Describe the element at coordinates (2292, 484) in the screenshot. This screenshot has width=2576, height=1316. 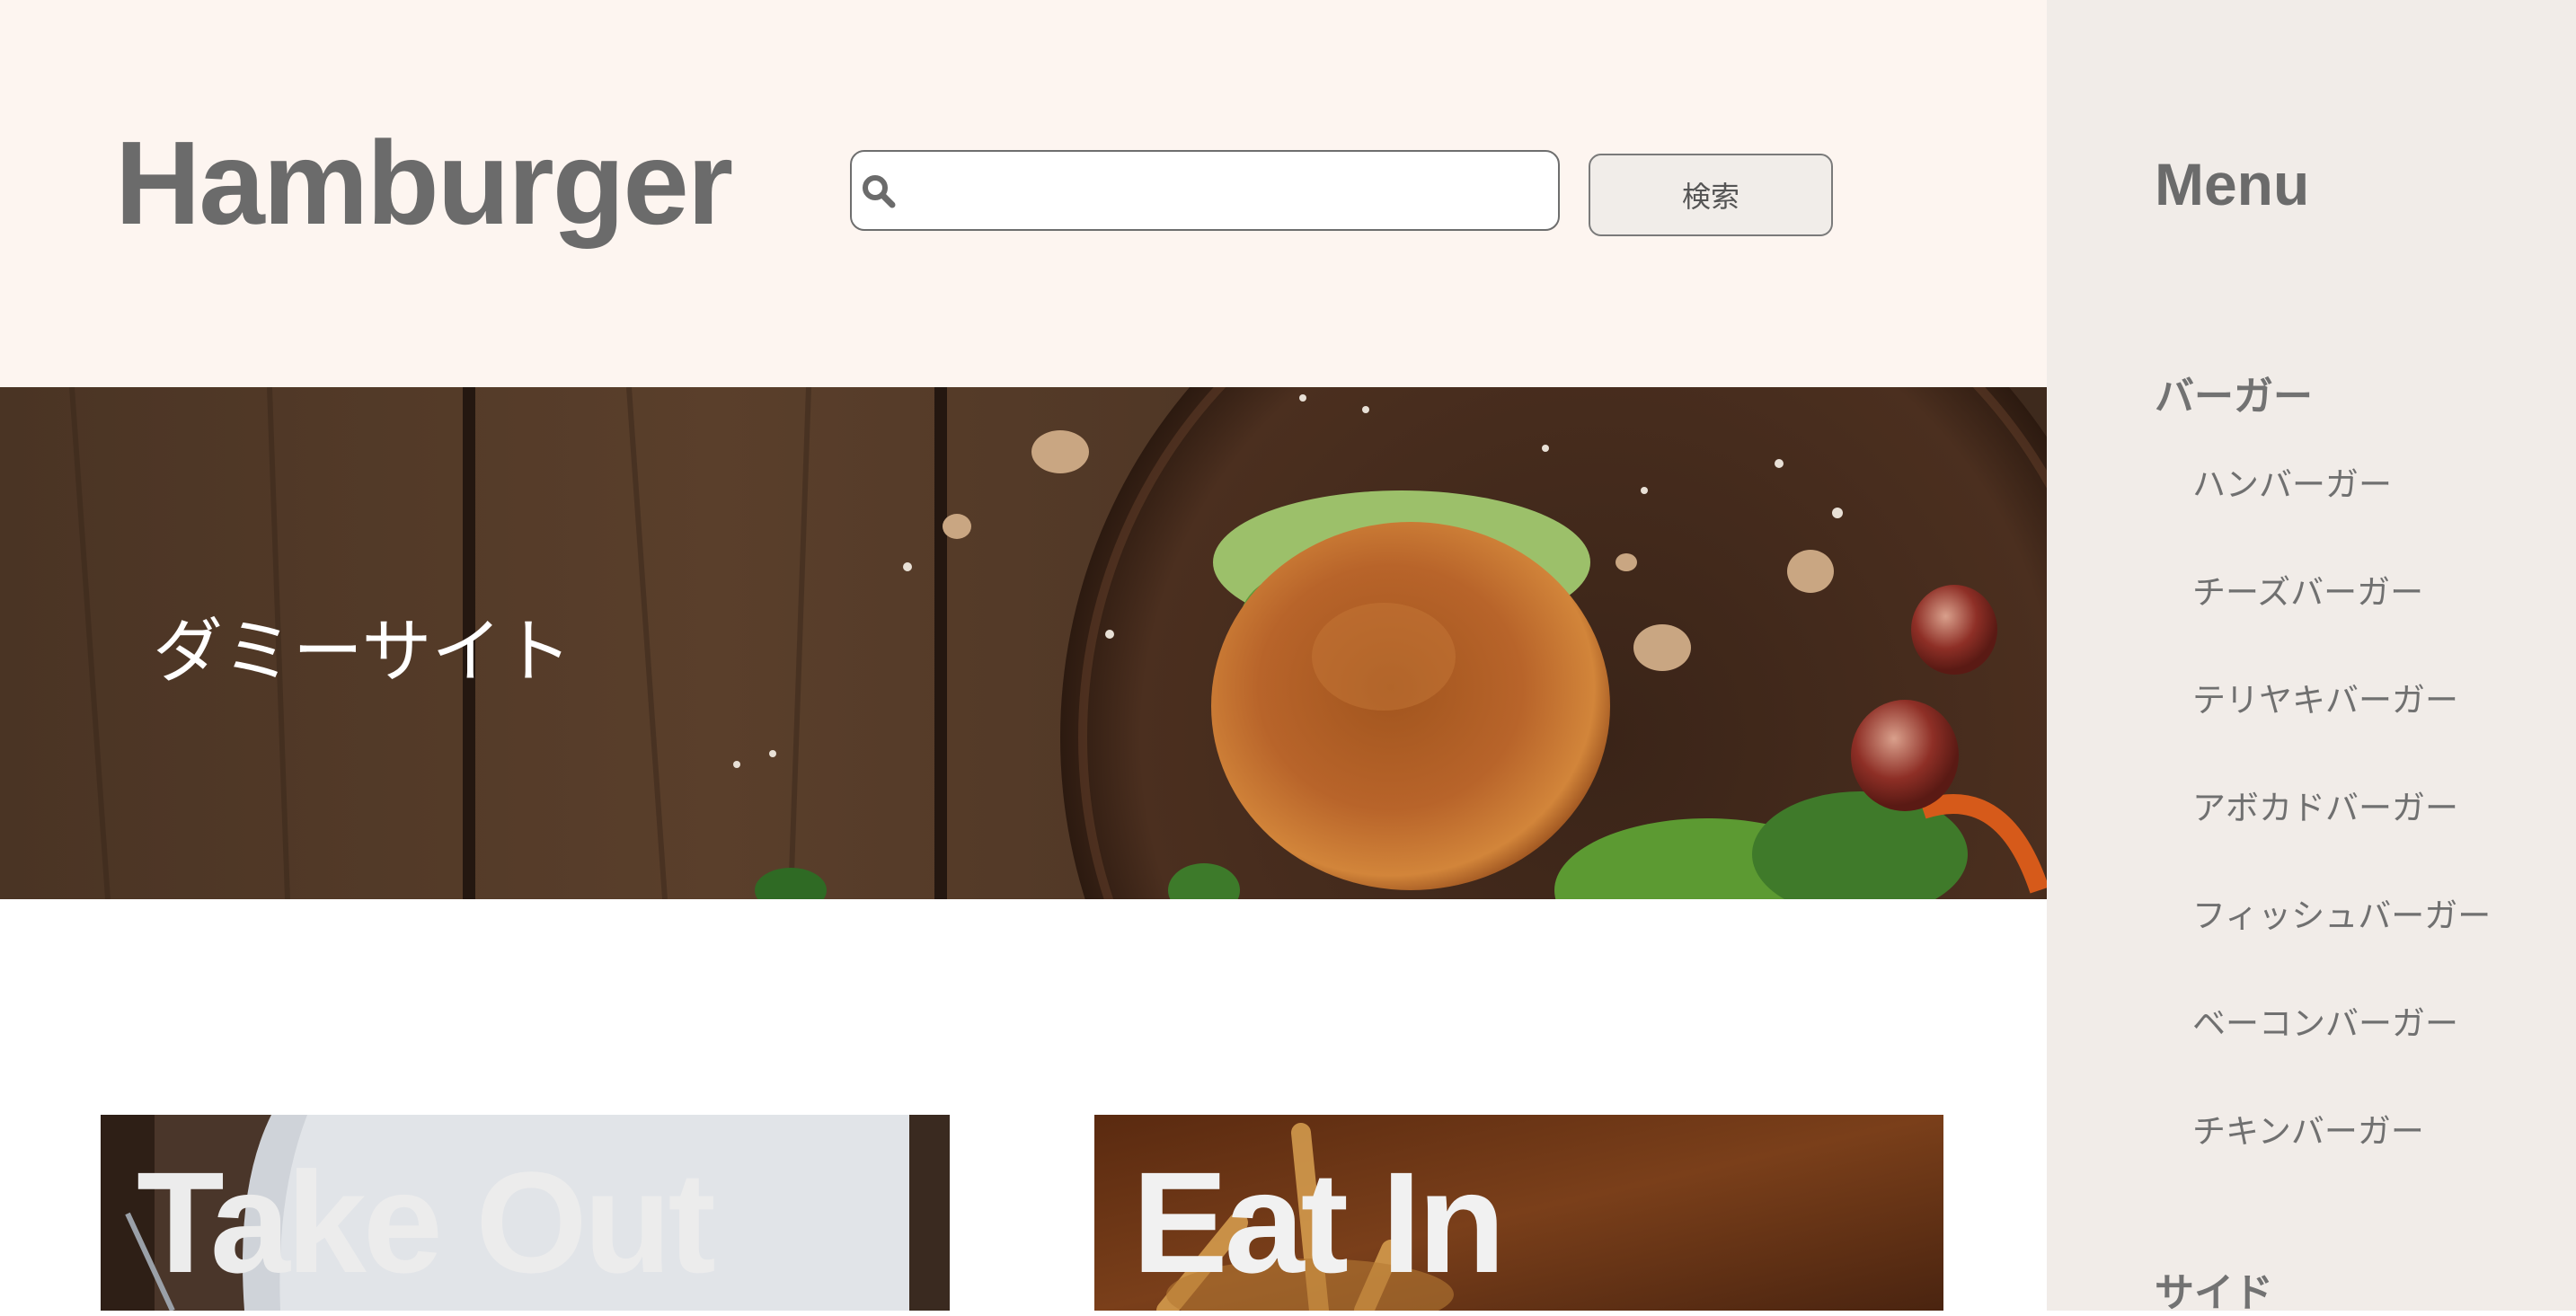
I see `menu-item-hamburger: ハンバーガー` at that location.